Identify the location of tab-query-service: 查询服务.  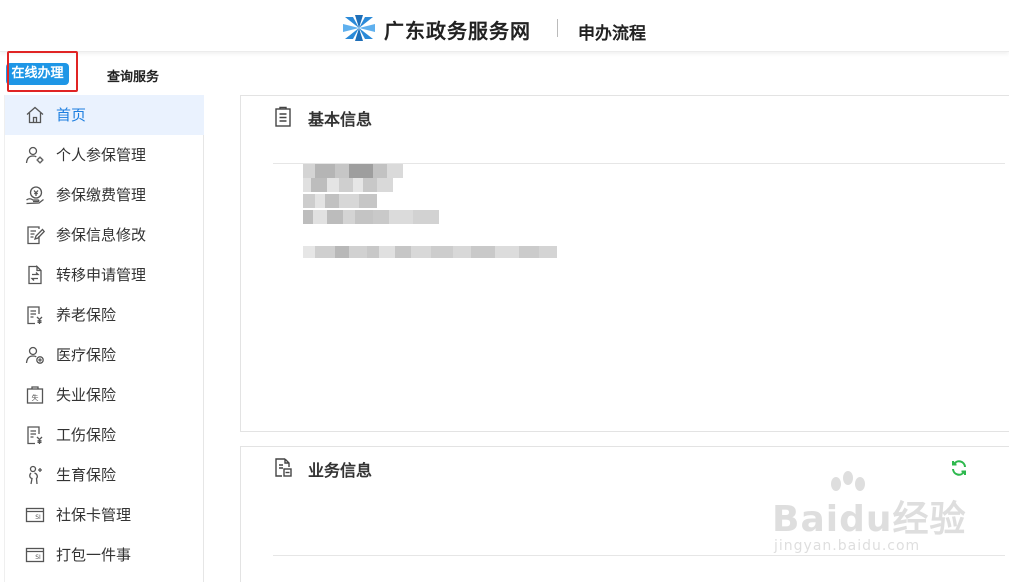
(133, 75).